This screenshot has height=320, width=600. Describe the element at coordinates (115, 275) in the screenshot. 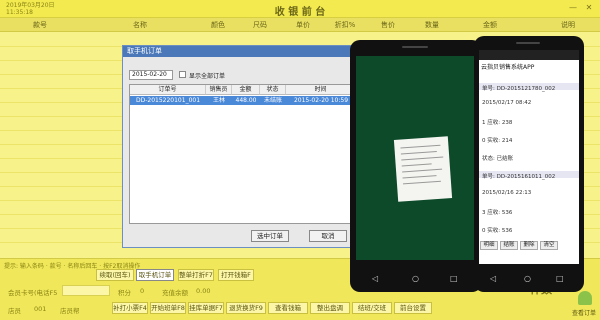

I see `continue-button: 续取(回车)` at that location.